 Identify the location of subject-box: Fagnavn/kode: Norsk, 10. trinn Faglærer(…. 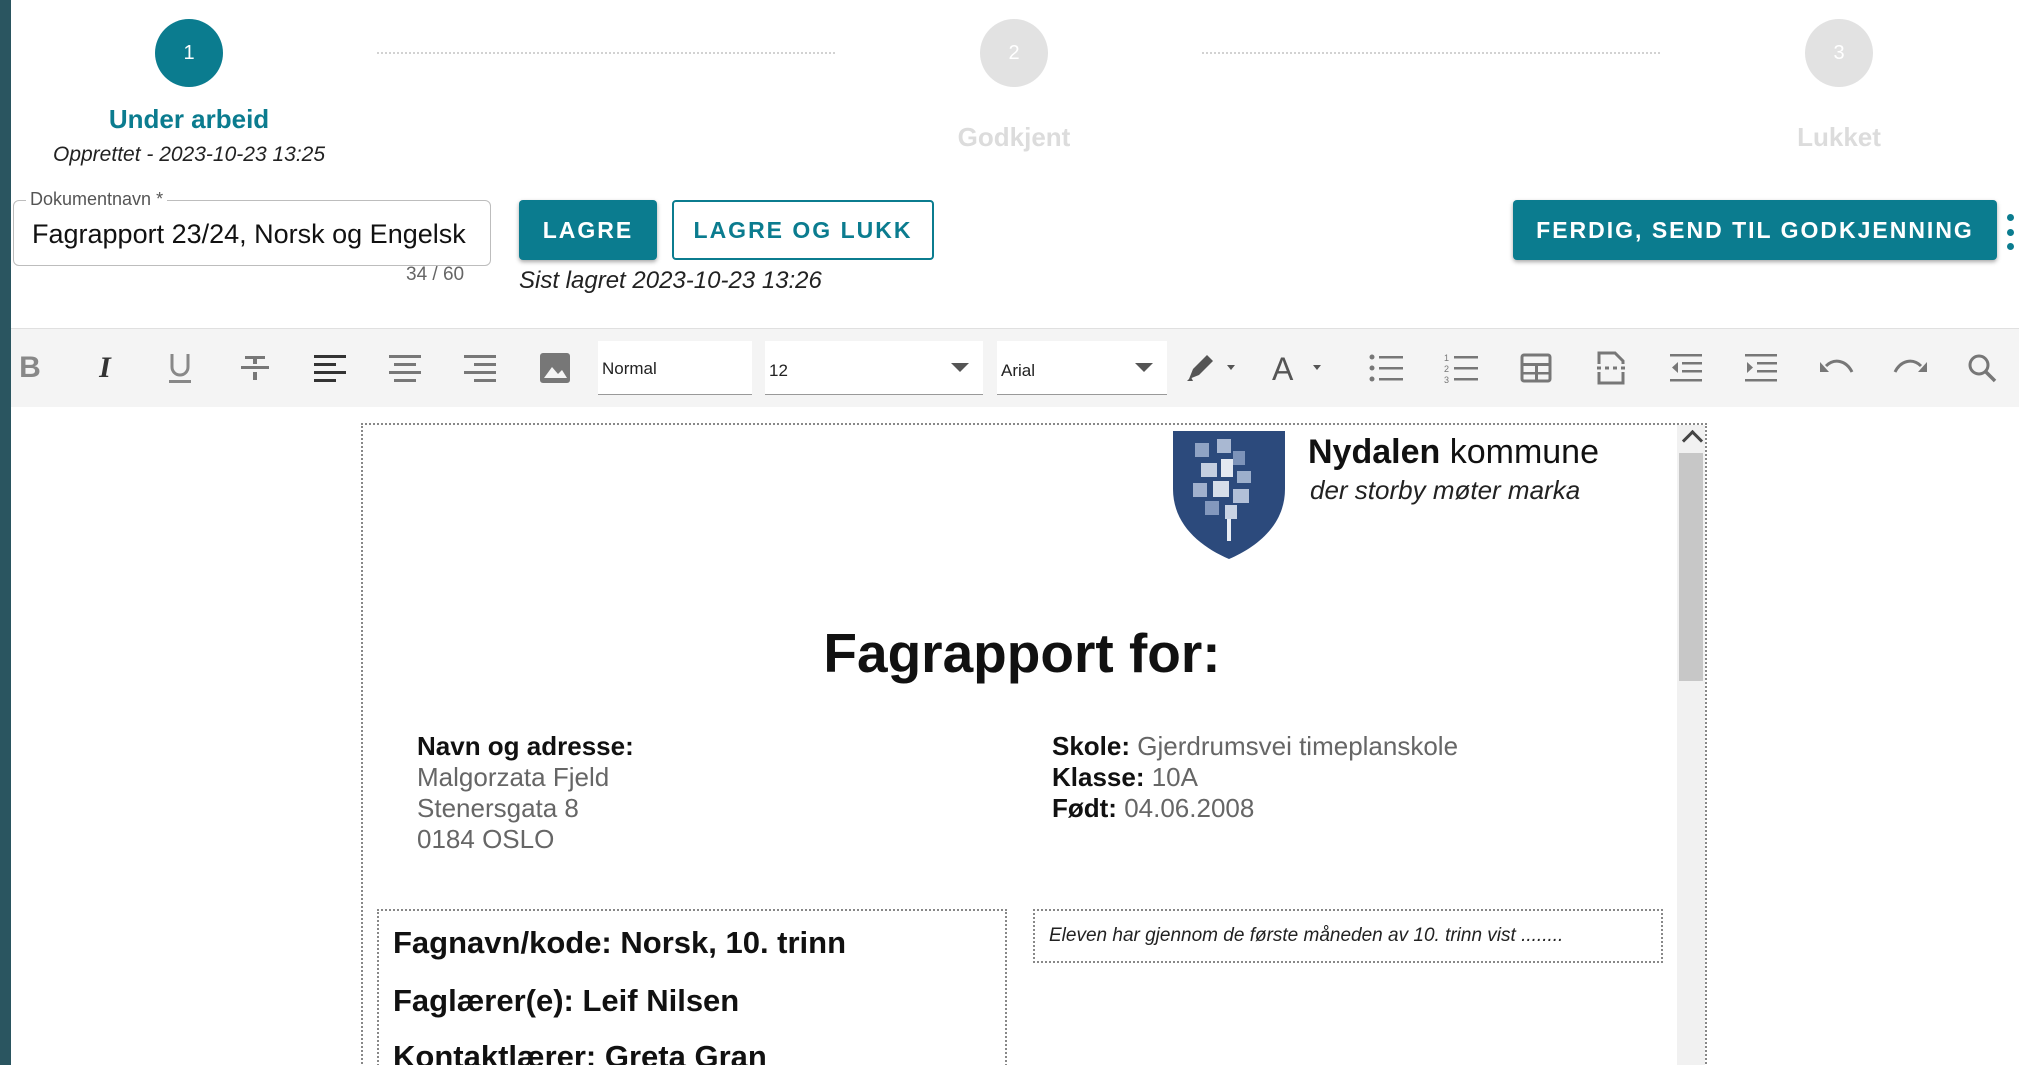
(692, 987).